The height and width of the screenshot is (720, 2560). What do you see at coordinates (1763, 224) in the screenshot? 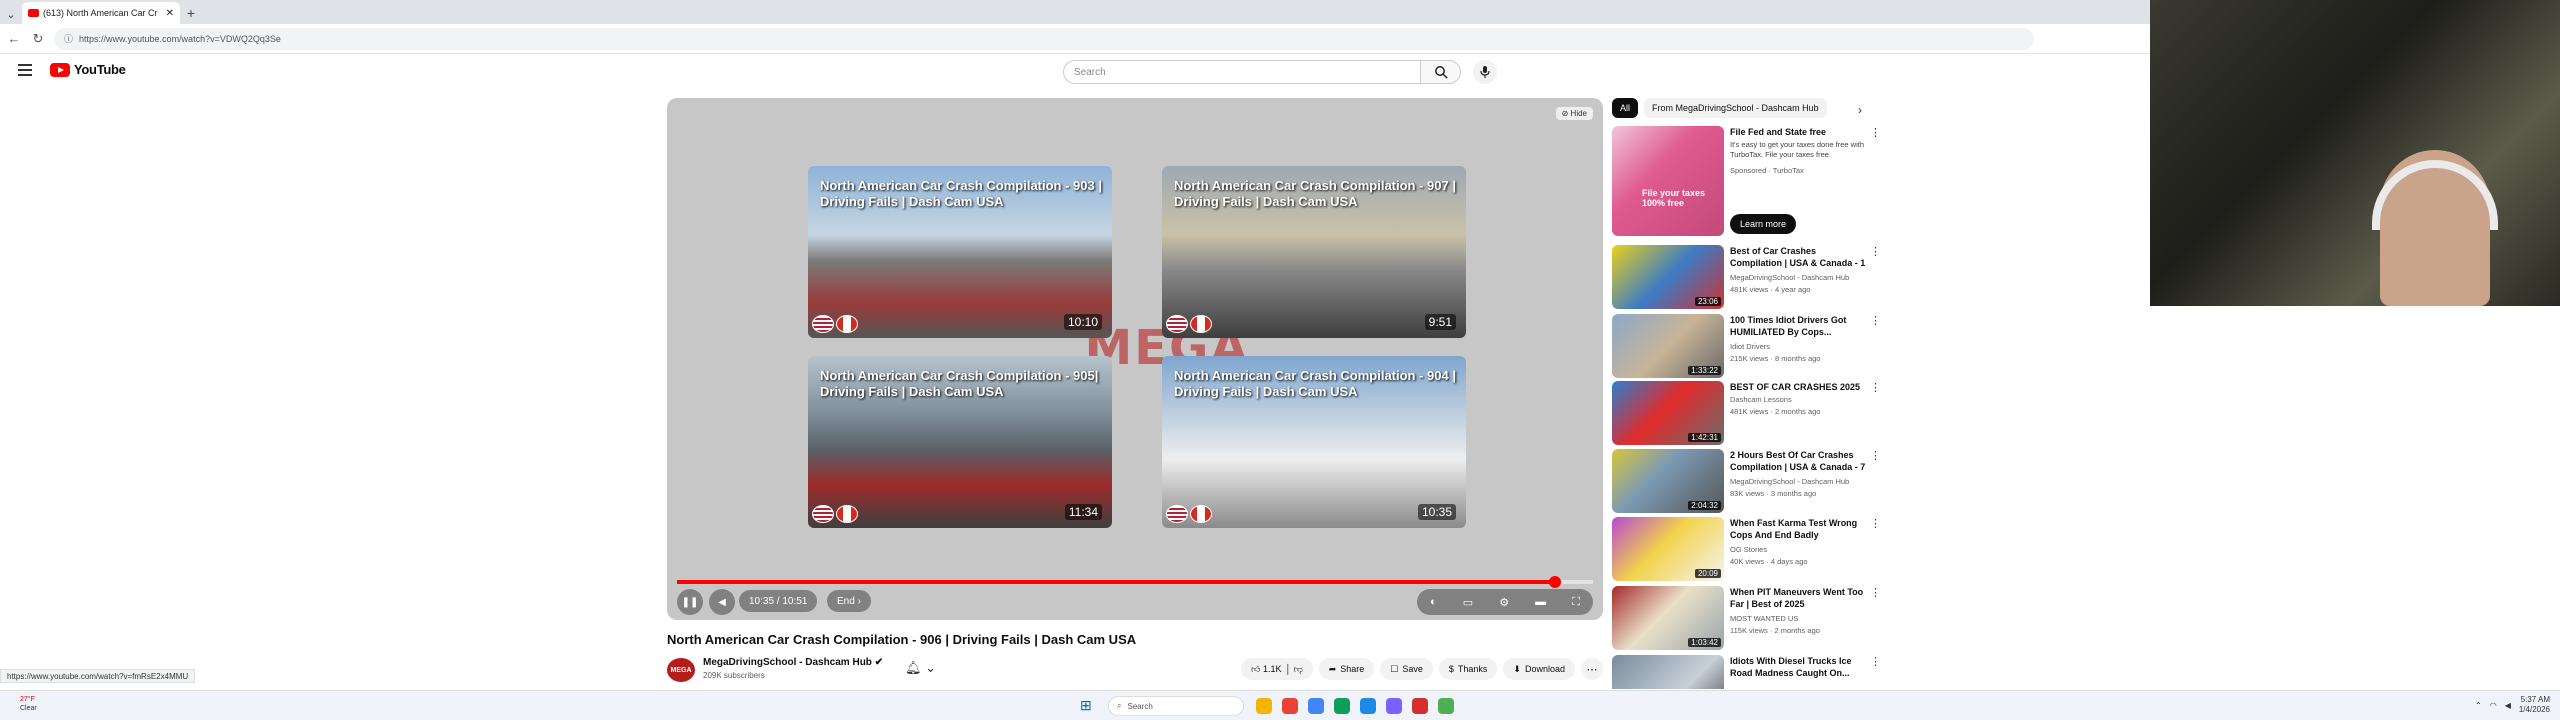
I see `learn-more-button: Learn more` at bounding box center [1763, 224].